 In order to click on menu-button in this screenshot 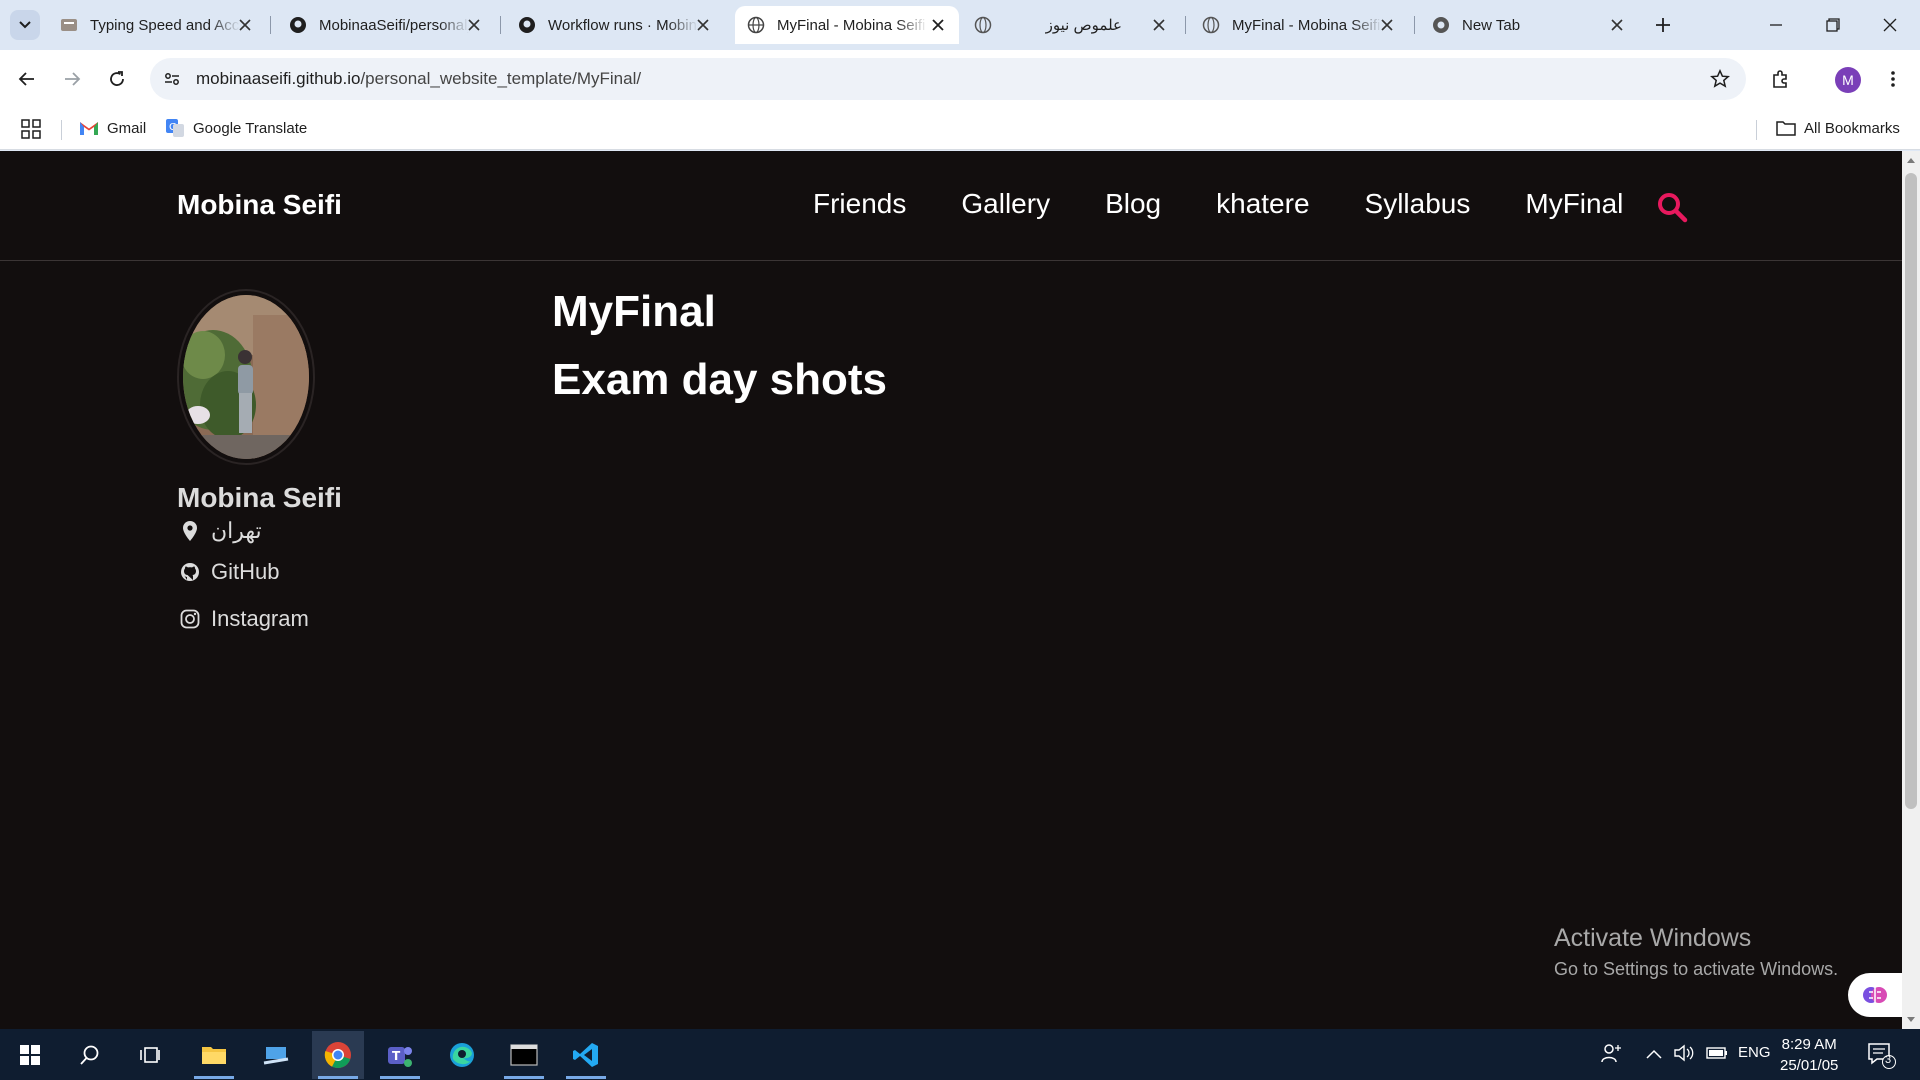, I will do `click(1893, 79)`.